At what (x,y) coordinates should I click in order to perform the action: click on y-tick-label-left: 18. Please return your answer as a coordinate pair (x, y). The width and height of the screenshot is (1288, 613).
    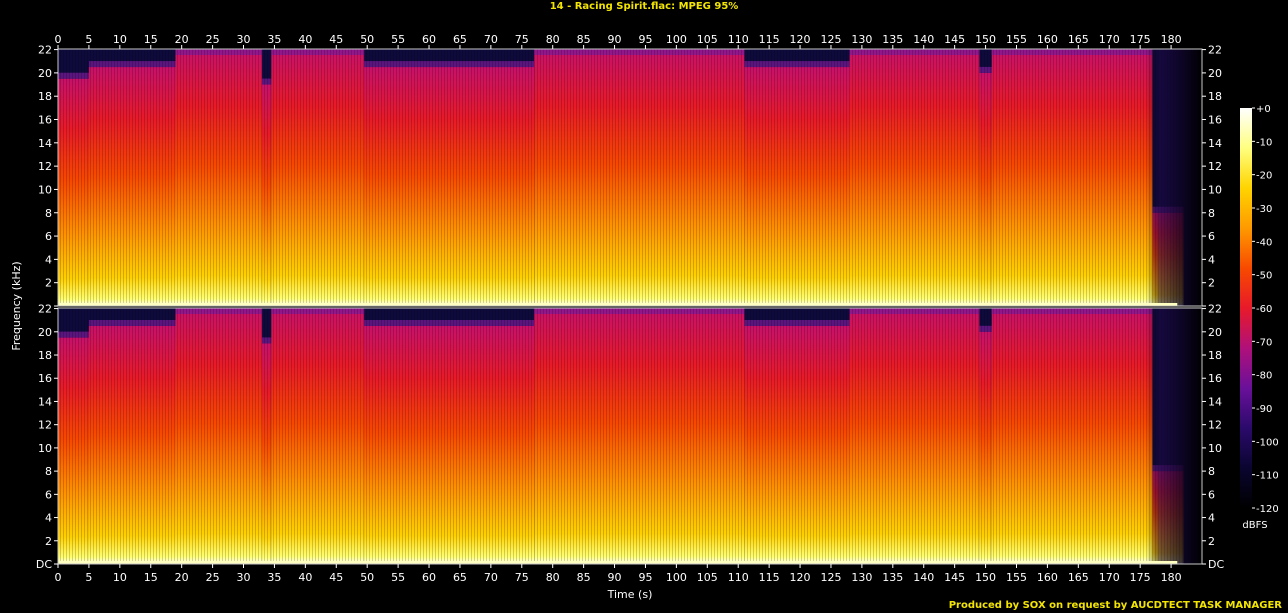
    Looking at the image, I should click on (45, 96).